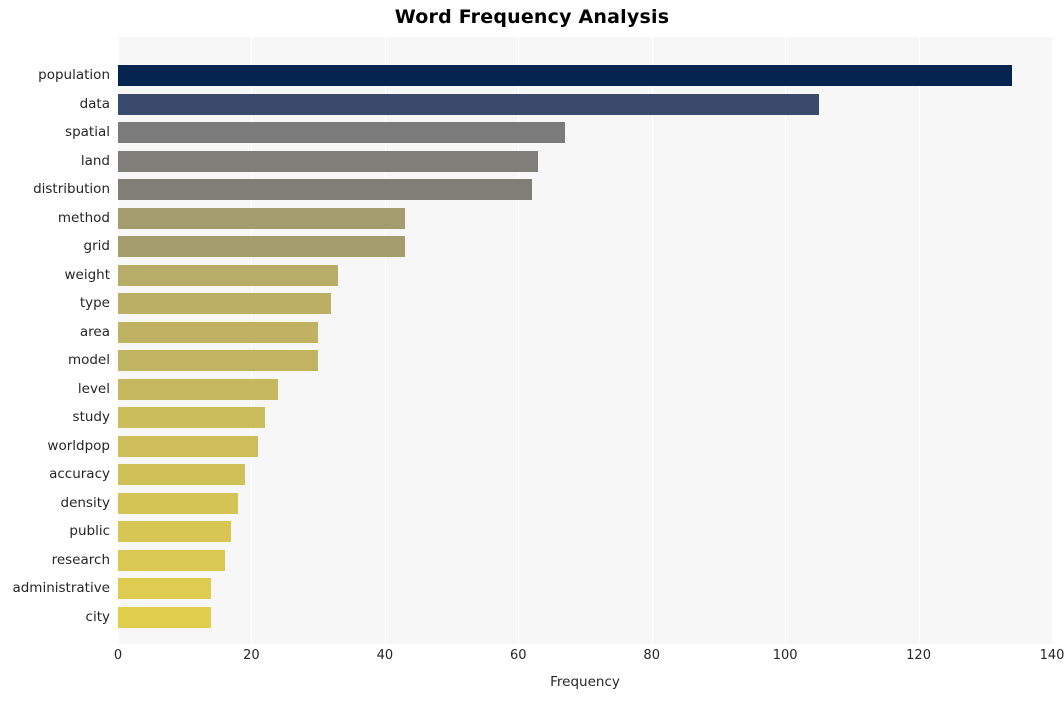 This screenshot has width=1064, height=701. I want to click on x-axis-tick-label: 60, so click(518, 655).